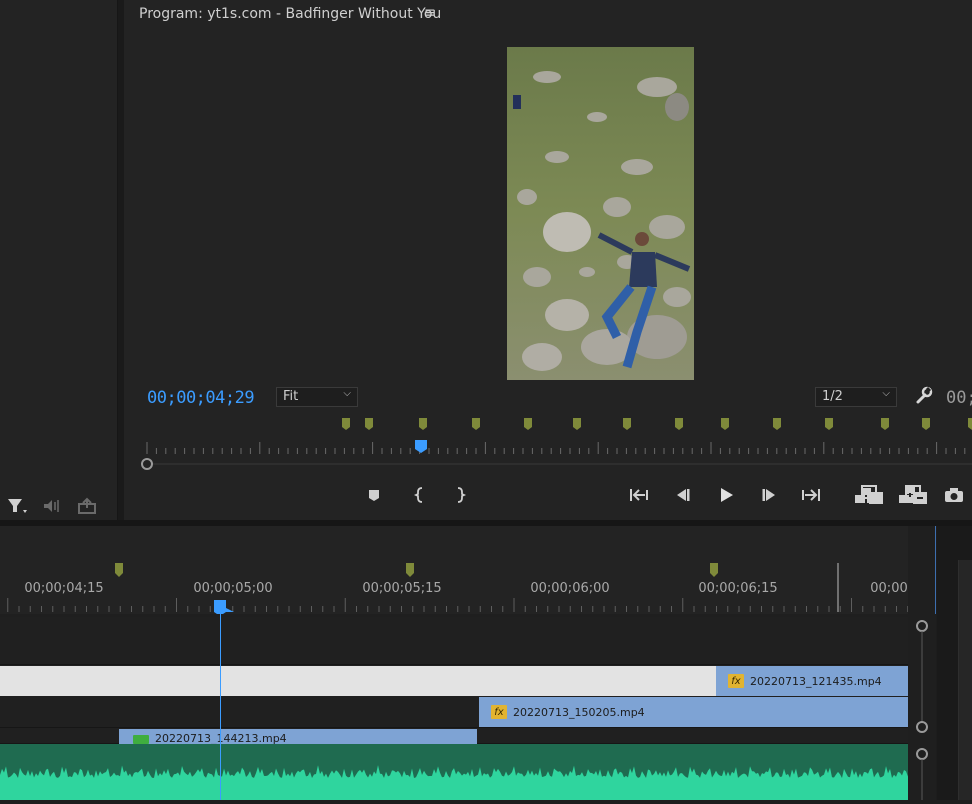  What do you see at coordinates (832, 396) in the screenshot?
I see `resolution-value: 1/2` at bounding box center [832, 396].